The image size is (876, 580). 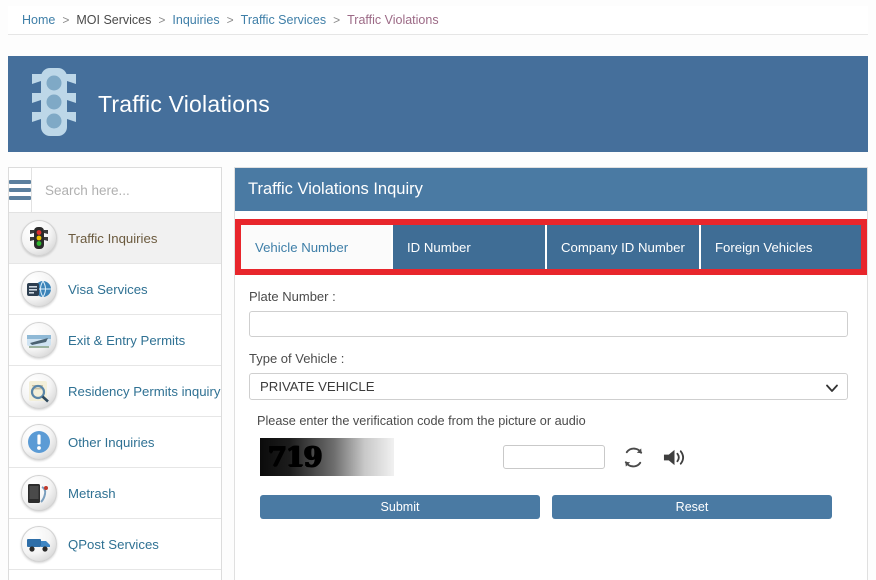 What do you see at coordinates (39, 340) in the screenshot?
I see `airplane-ticket-icon` at bounding box center [39, 340].